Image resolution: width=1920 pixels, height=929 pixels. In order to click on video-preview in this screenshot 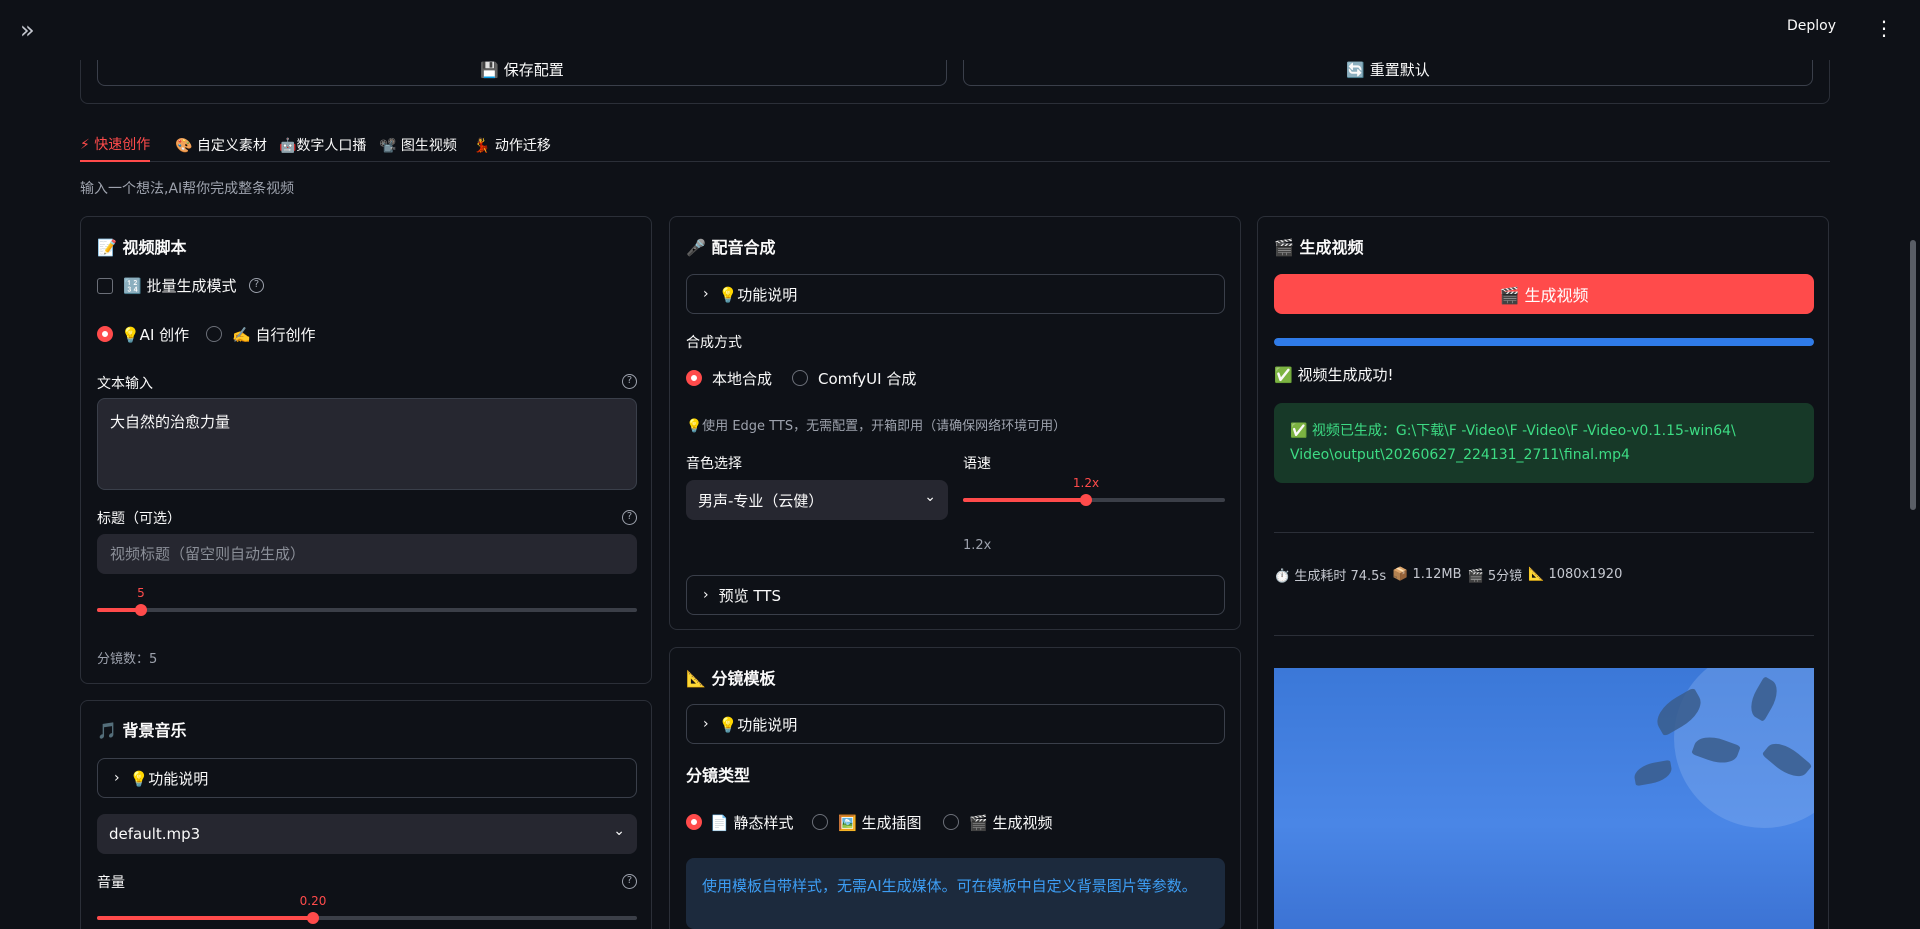, I will do `click(1544, 798)`.